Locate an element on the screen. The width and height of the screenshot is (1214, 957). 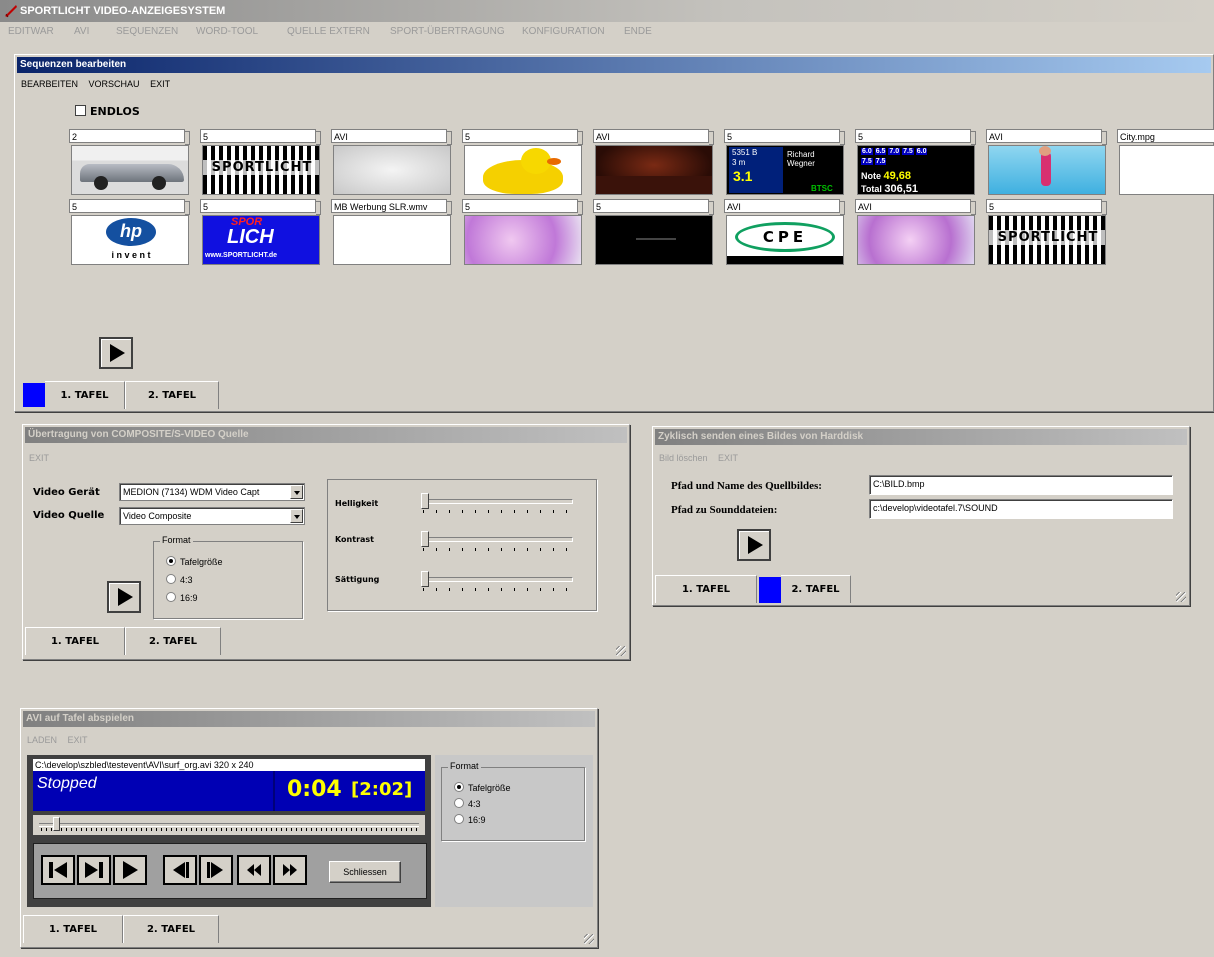
sequence-tile: 5 5351 B 3 m 3.1 Richard Wegner BTSC is located at coordinates (785, 163).